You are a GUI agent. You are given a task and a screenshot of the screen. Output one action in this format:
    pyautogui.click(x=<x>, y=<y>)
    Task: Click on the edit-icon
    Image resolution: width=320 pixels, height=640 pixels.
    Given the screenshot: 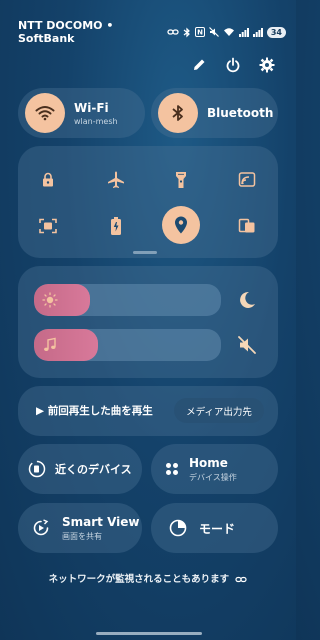 What is the action you would take?
    pyautogui.click(x=199, y=65)
    